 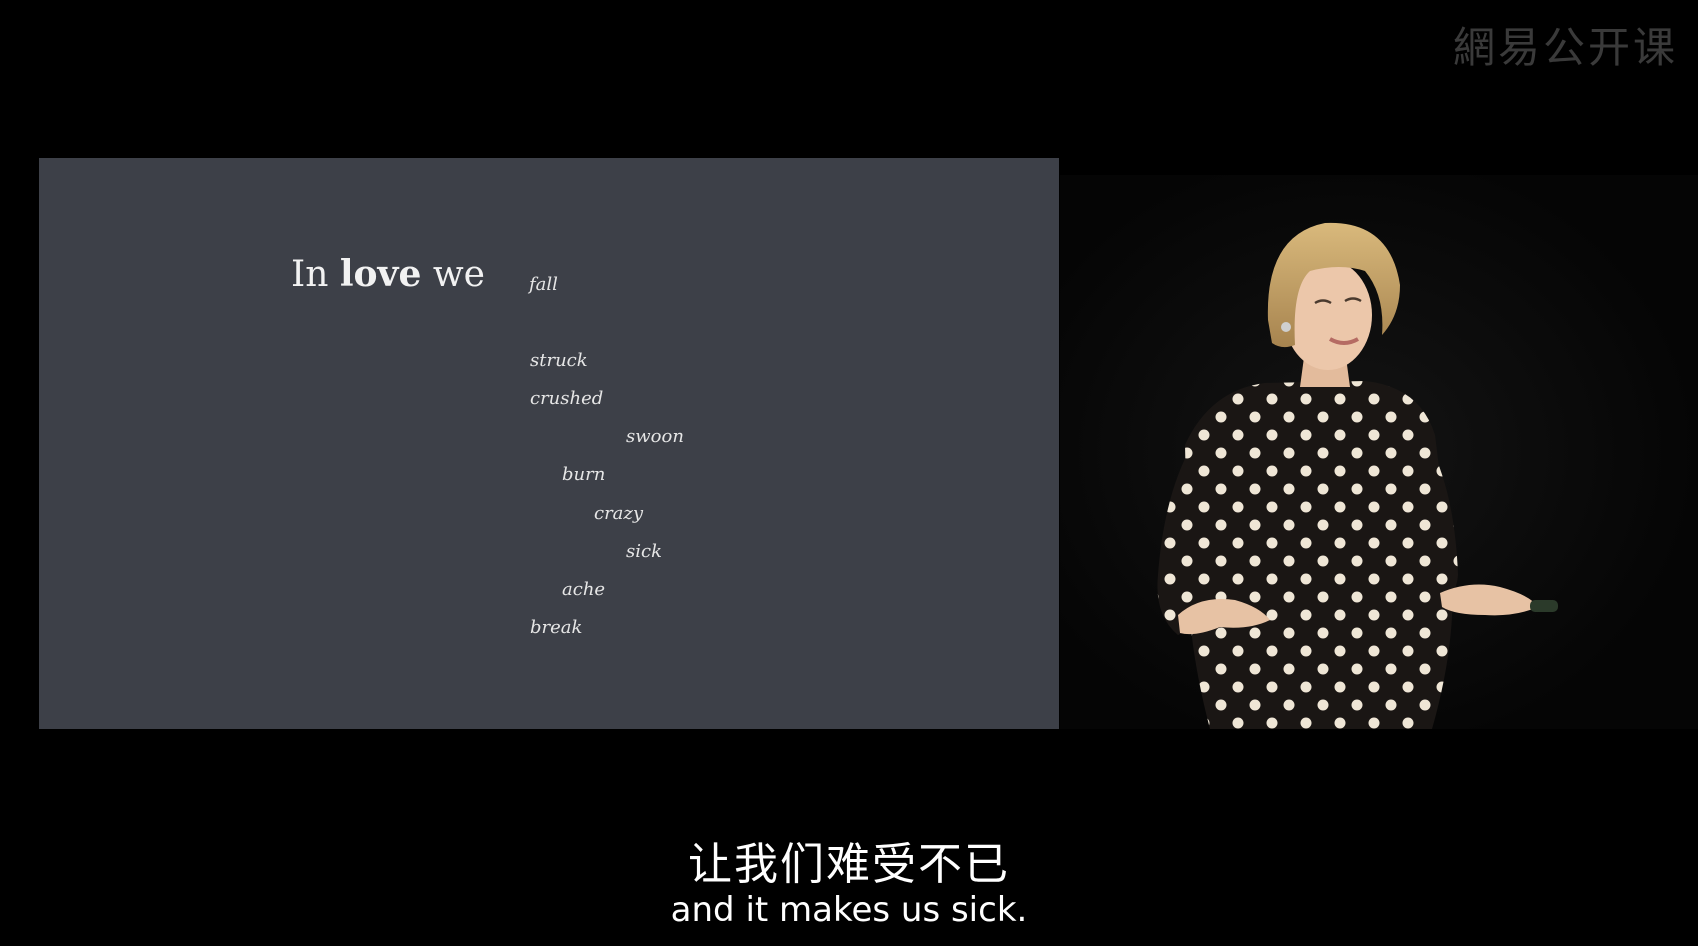 I want to click on slide-word: burn, so click(x=584, y=474).